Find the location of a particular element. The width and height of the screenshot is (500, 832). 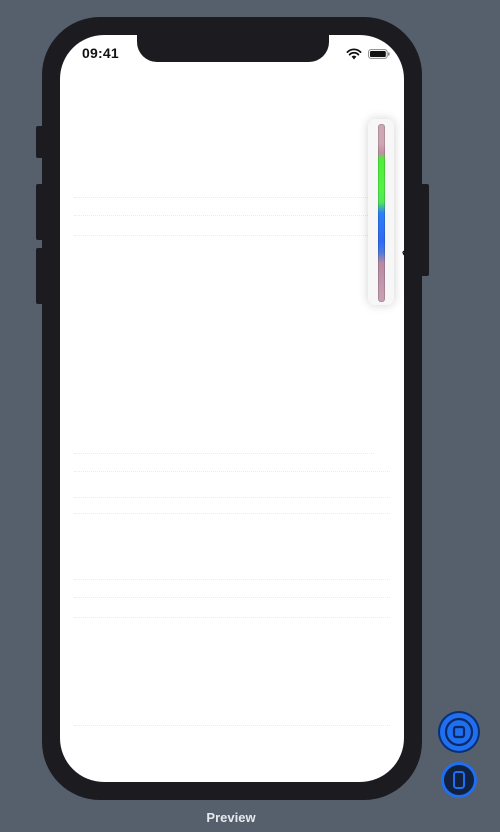

color-slider-popup is located at coordinates (381, 212).